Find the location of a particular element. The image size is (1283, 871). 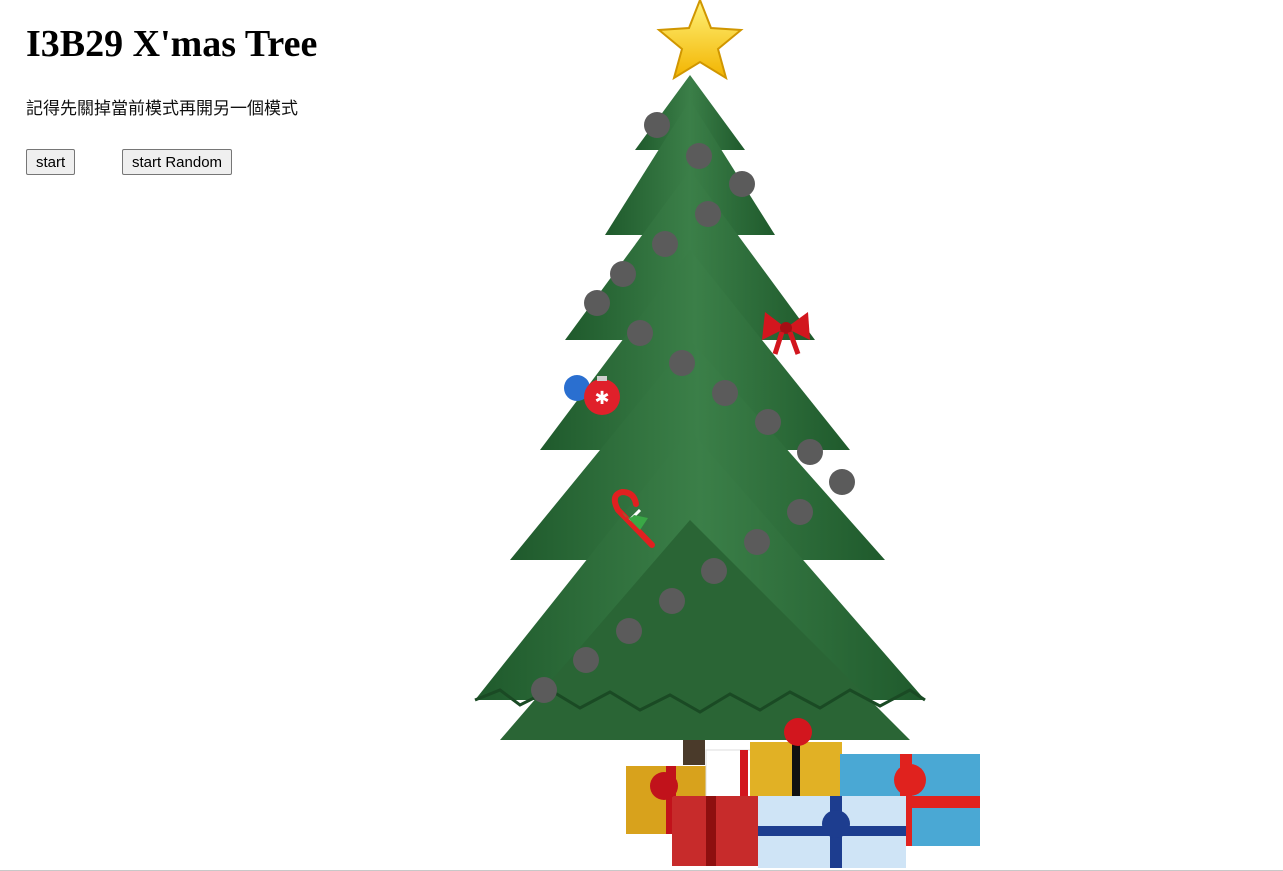

star-topper-icon is located at coordinates (700, 40).